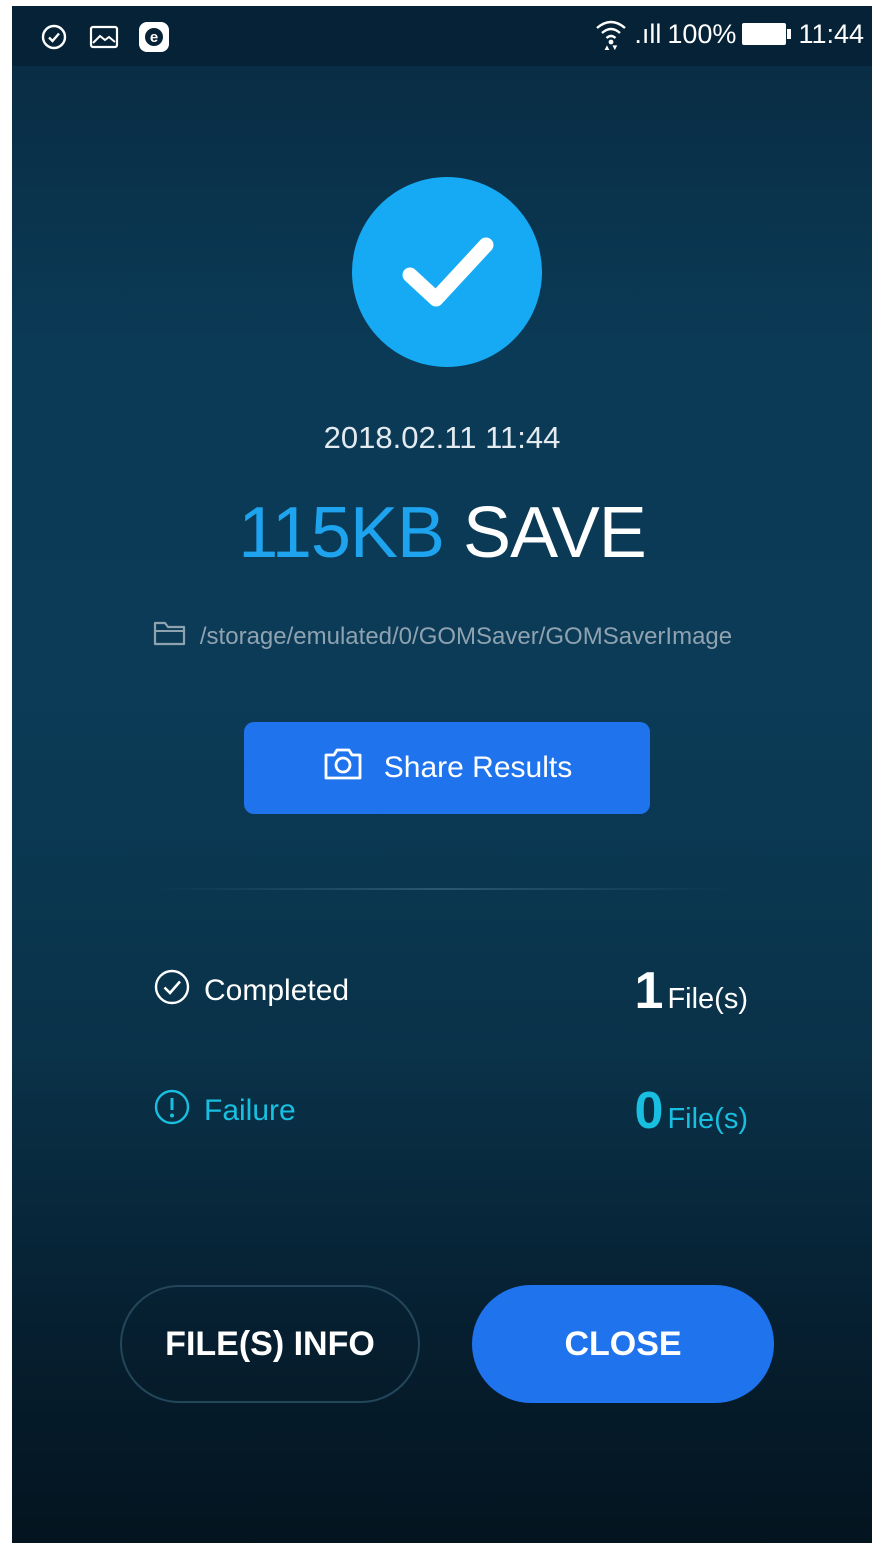  I want to click on save-word: SAVE, so click(555, 533).